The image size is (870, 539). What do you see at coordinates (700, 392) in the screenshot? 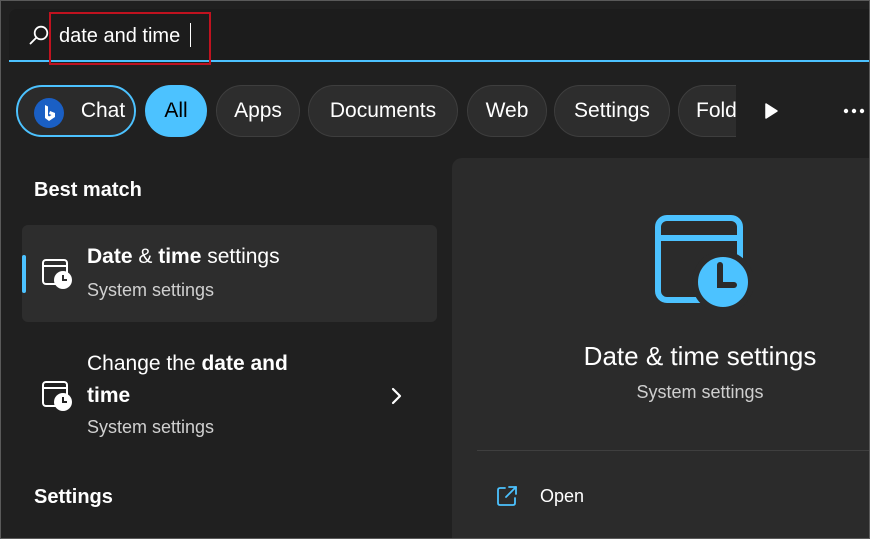
I see `preview-subtitle: System settings` at bounding box center [700, 392].